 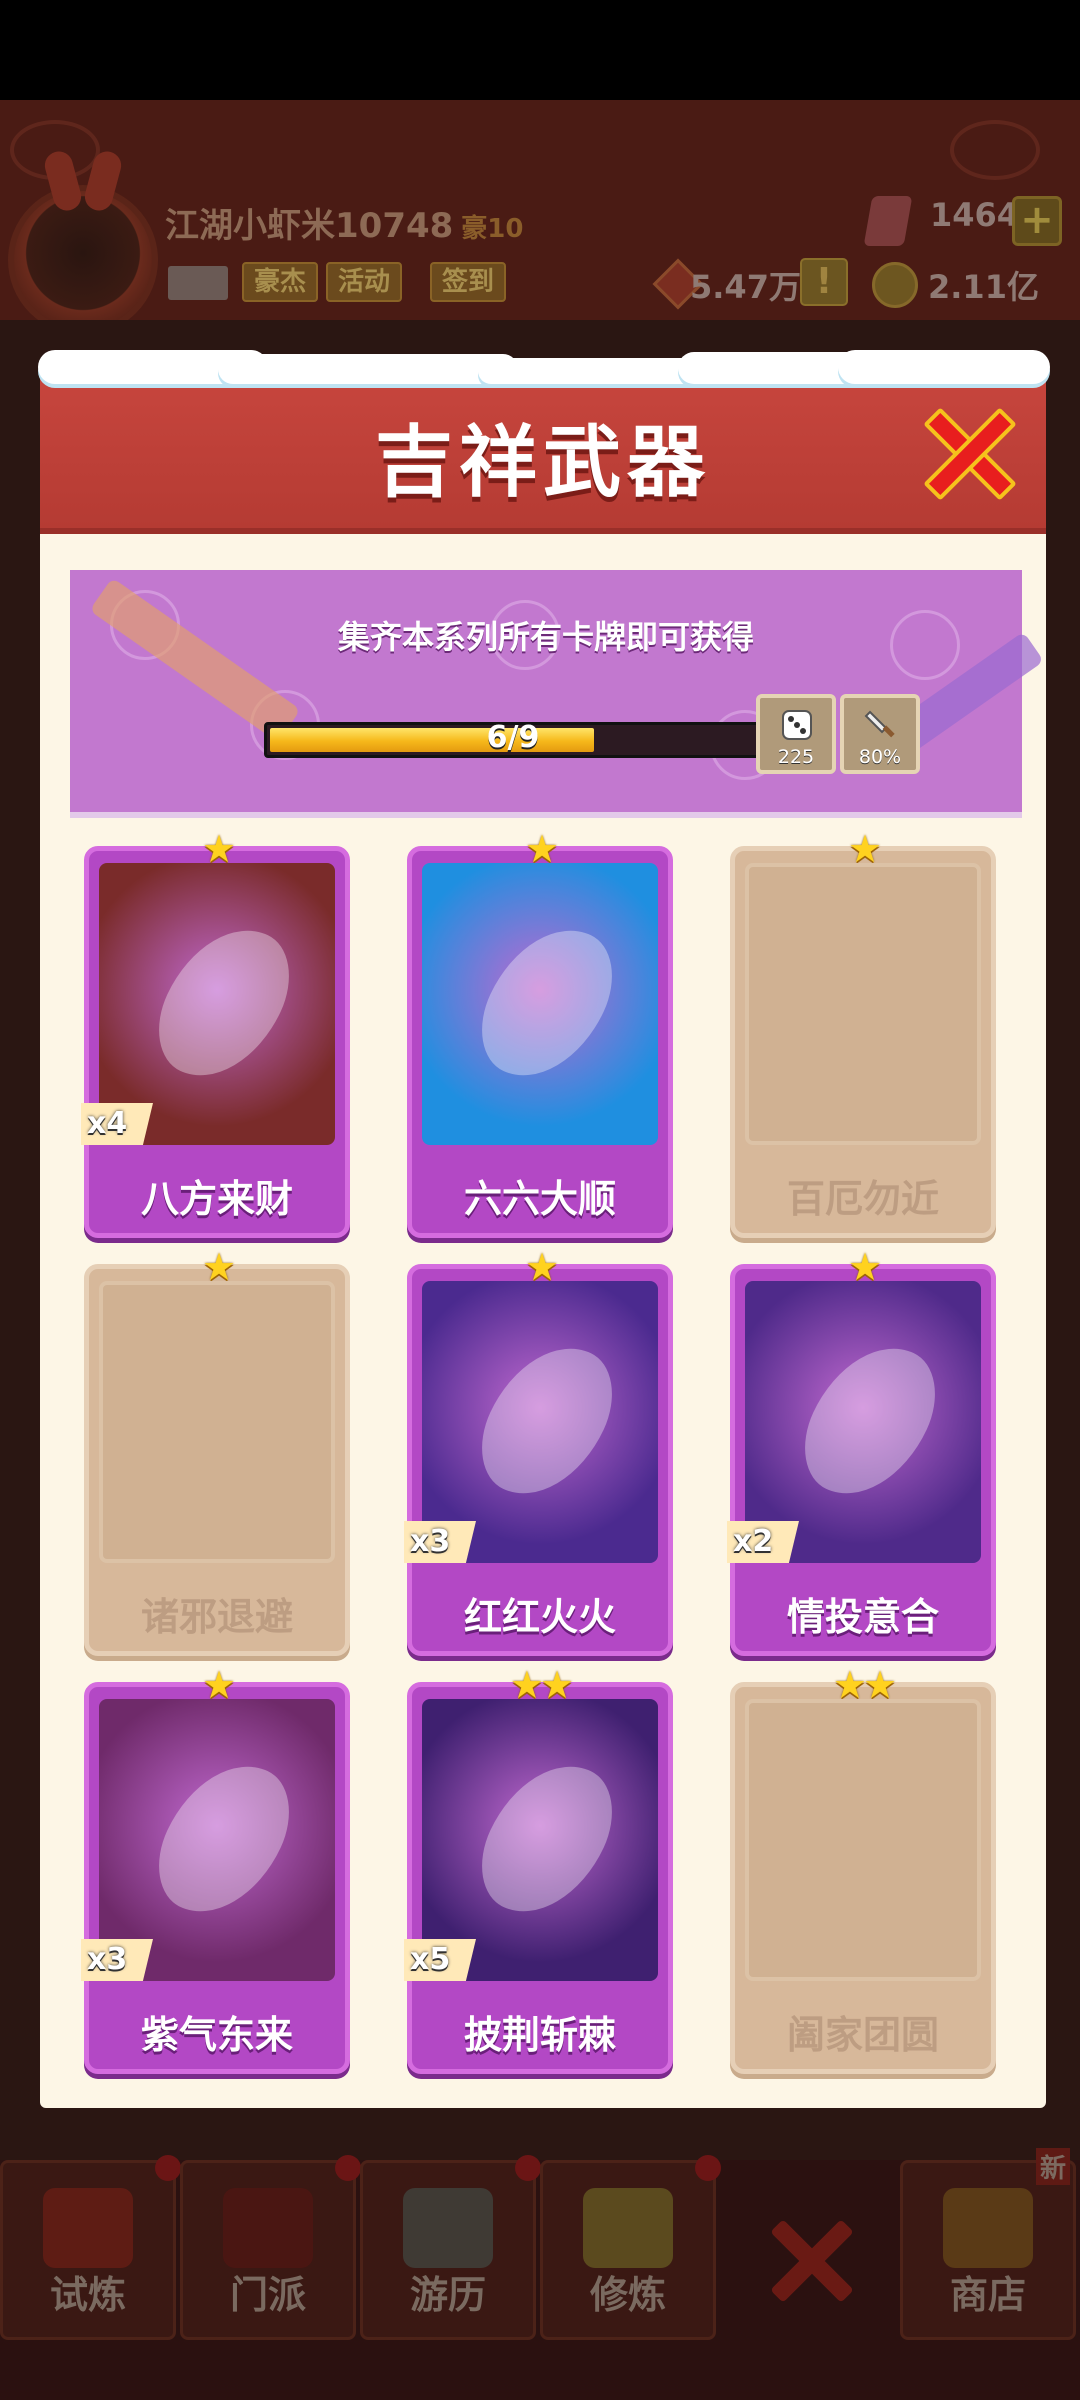 I want to click on nav-tab-travel: 游历, so click(x=450, y=2247).